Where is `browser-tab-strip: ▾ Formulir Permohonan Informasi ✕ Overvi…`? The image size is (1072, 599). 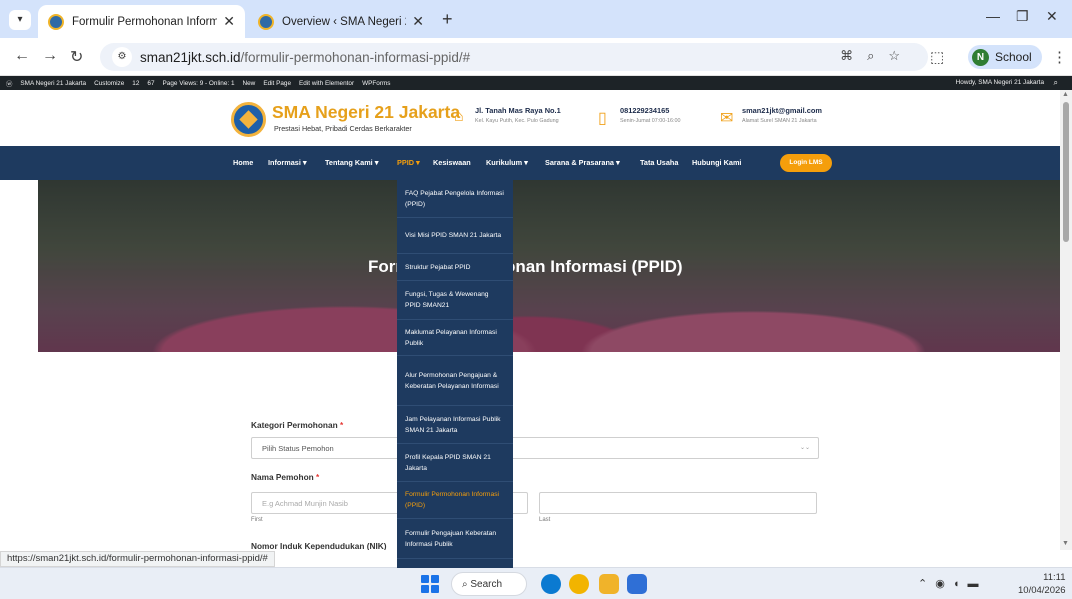
browser-tab-strip: ▾ Formulir Permohonan Informasi ✕ Overvi… is located at coordinates (536, 19).